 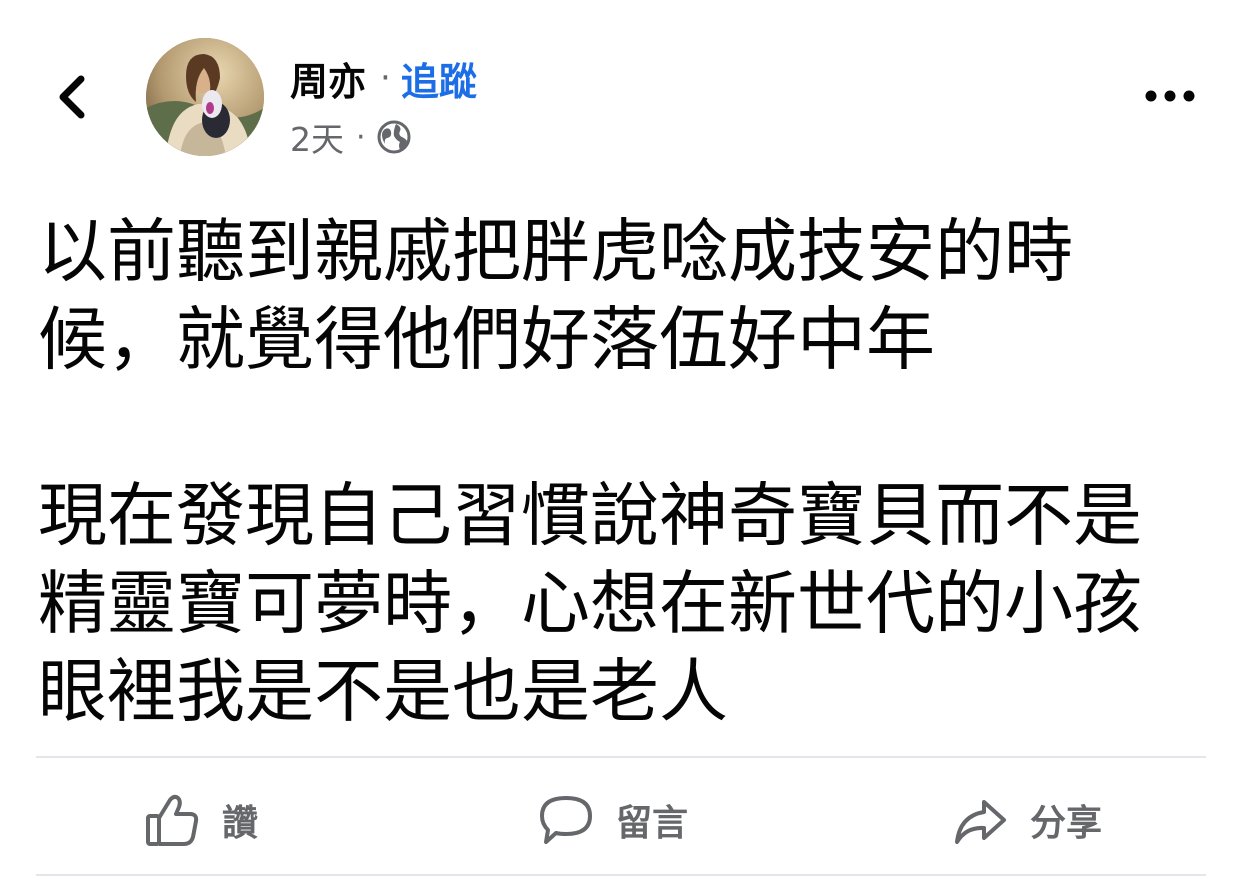 What do you see at coordinates (201, 820) in the screenshot?
I see `like-button: 讚` at bounding box center [201, 820].